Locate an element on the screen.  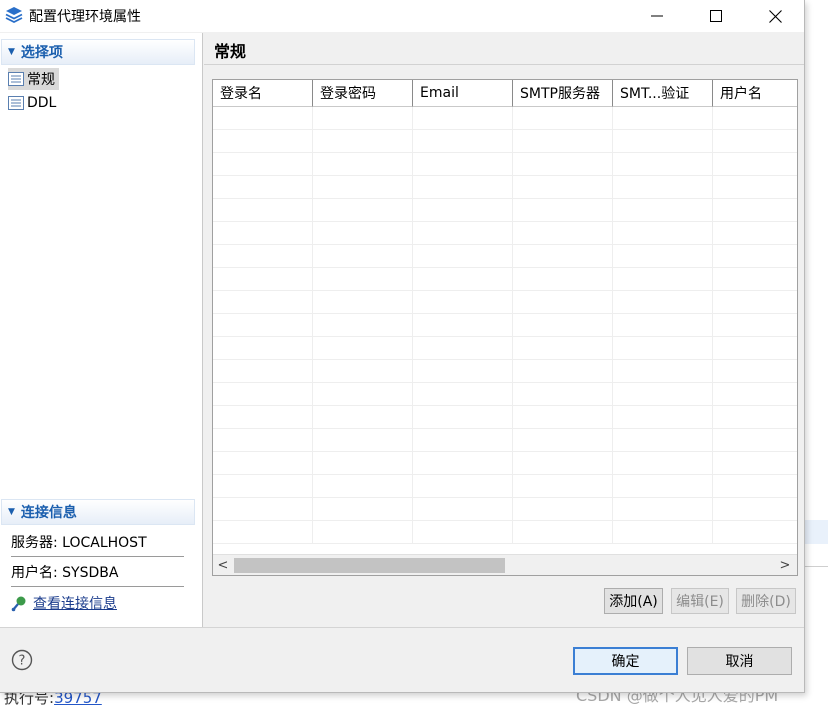
connection-section-header: ▼ 连接信息 is located at coordinates (98, 512).